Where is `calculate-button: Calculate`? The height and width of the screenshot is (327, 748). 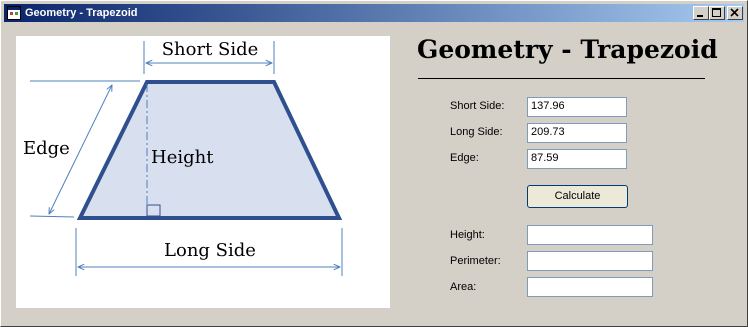 calculate-button: Calculate is located at coordinates (577, 196).